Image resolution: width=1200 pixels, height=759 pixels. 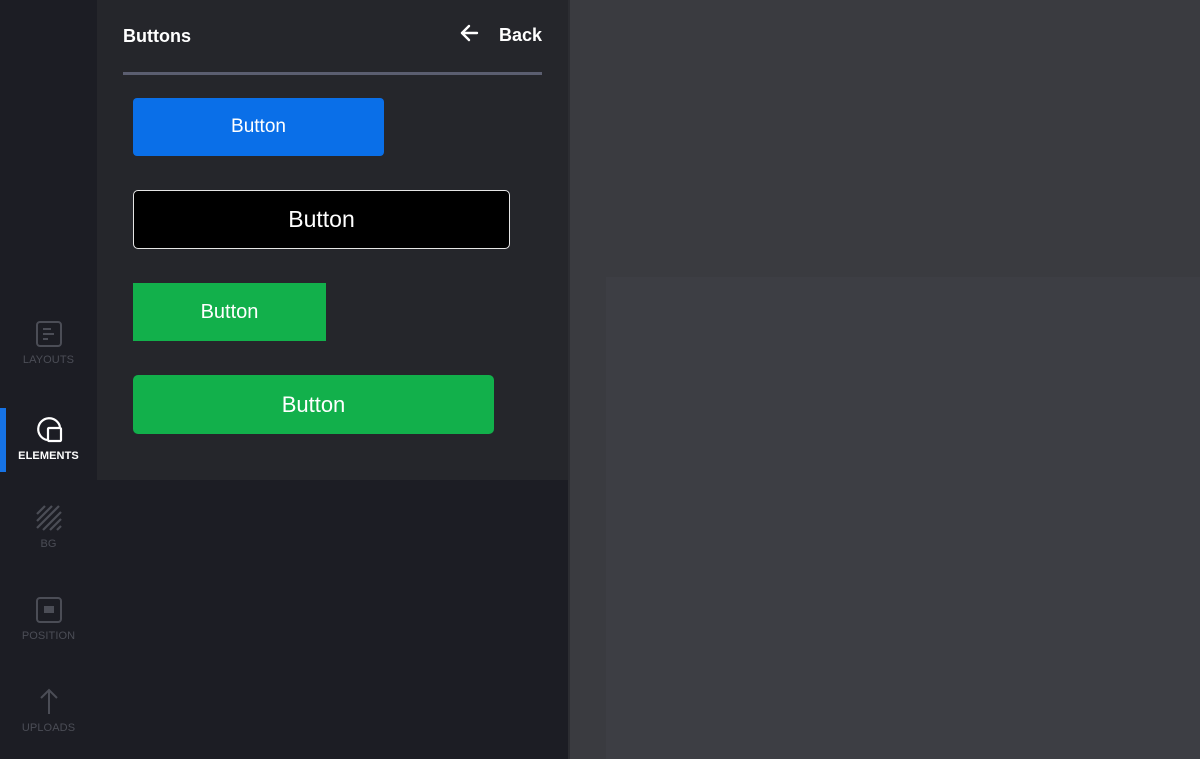 I want to click on button-preset-blue: Button, so click(x=258, y=127).